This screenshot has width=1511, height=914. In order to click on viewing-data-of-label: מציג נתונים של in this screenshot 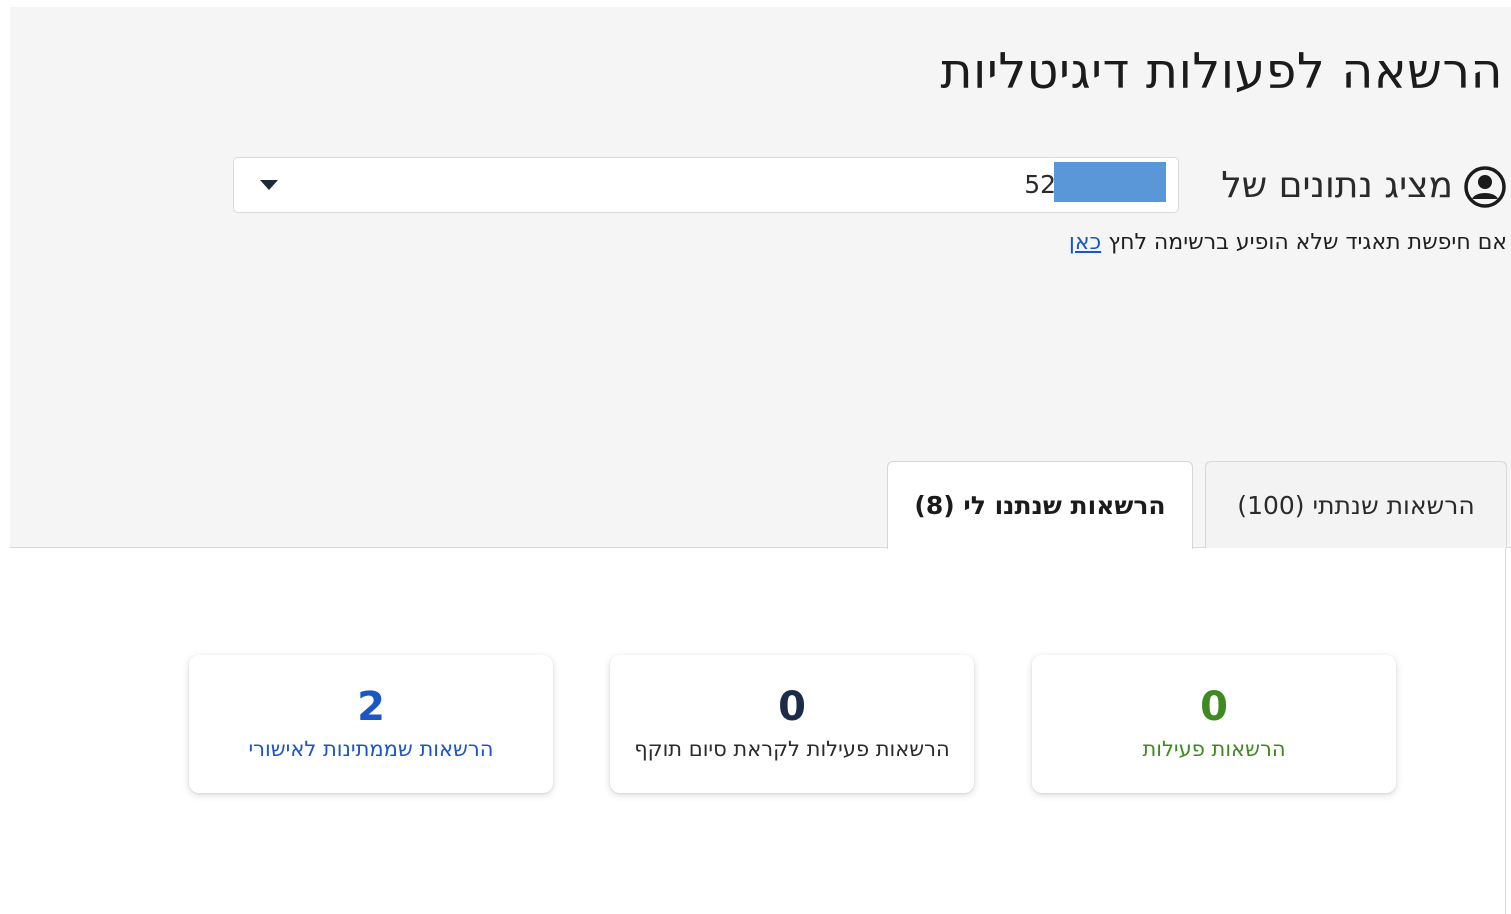, I will do `click(1337, 185)`.